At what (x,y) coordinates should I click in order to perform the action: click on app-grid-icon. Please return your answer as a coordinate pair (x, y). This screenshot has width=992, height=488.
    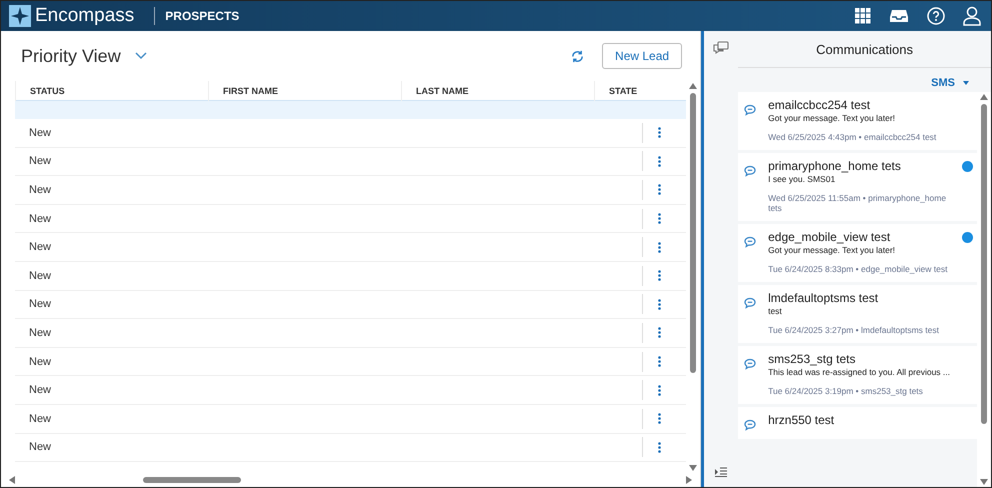
    Looking at the image, I should click on (863, 16).